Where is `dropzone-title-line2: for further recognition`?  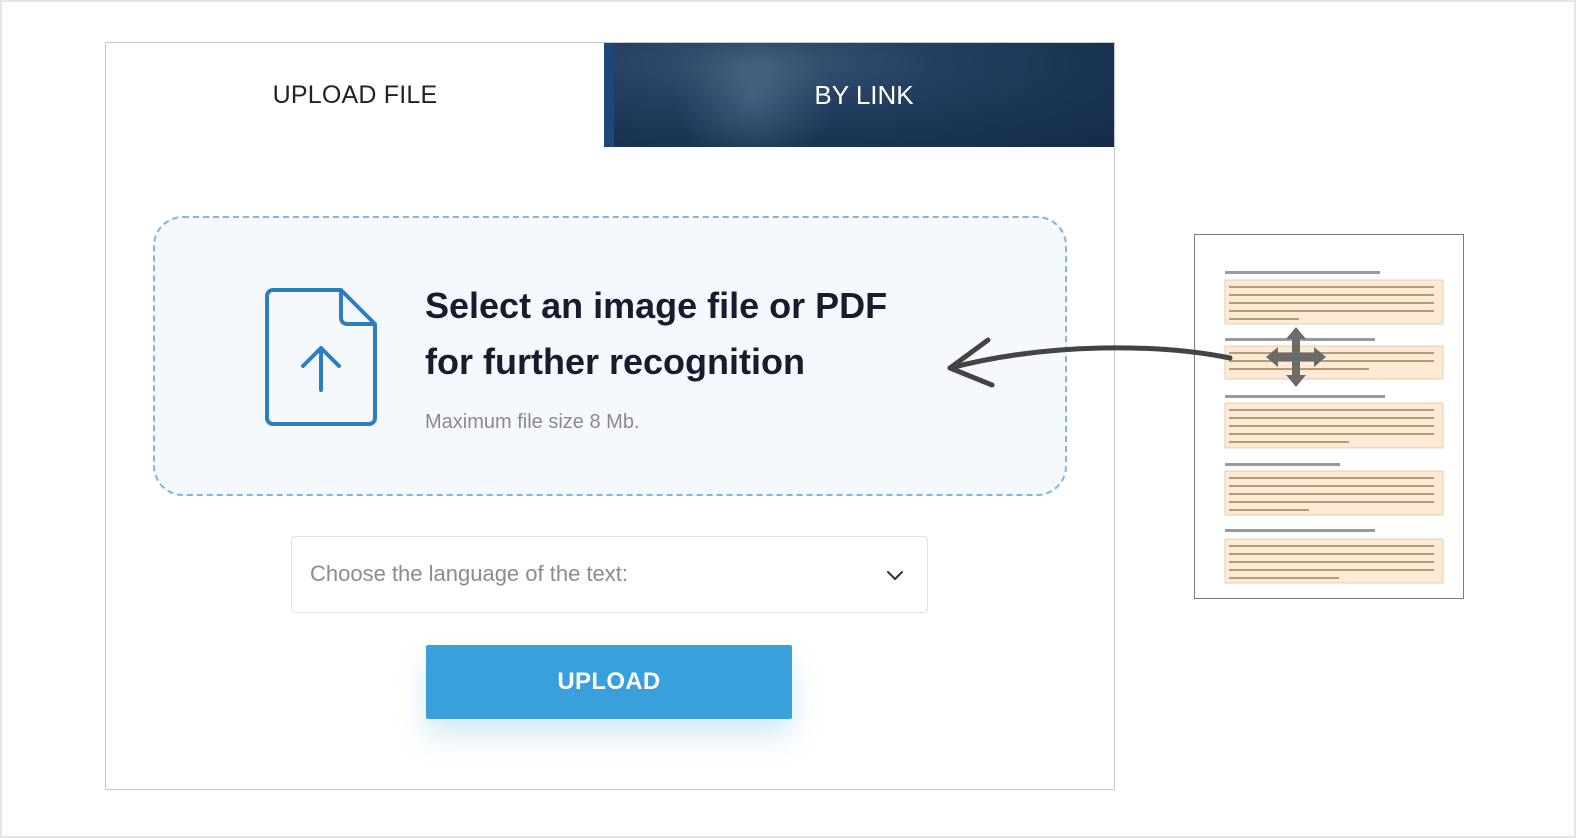
dropzone-title-line2: for further recognition is located at coordinates (615, 361).